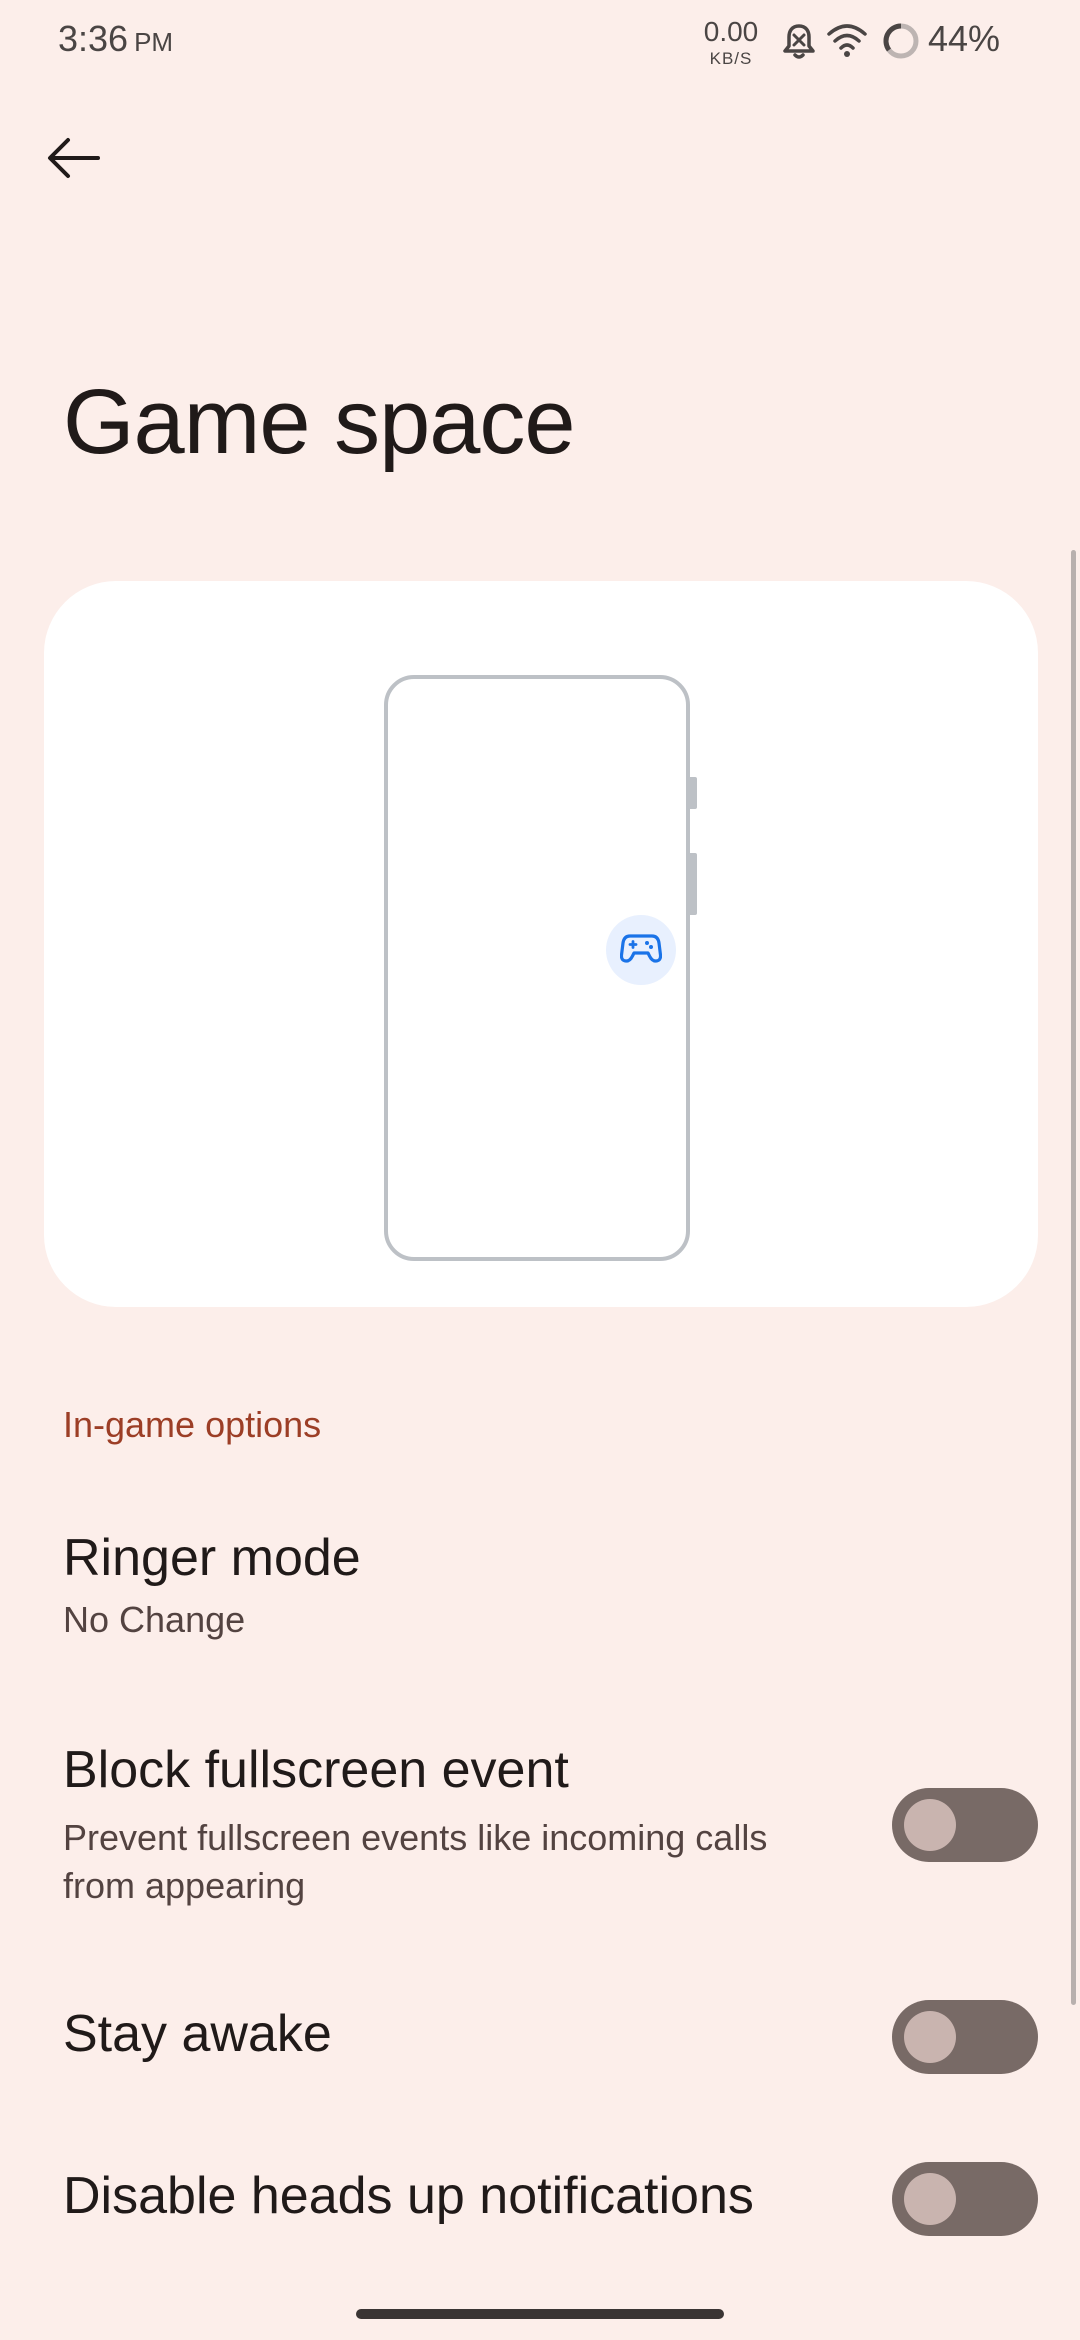 This screenshot has height=2340, width=1080. I want to click on status-time: 3:36 PM, so click(115, 39).